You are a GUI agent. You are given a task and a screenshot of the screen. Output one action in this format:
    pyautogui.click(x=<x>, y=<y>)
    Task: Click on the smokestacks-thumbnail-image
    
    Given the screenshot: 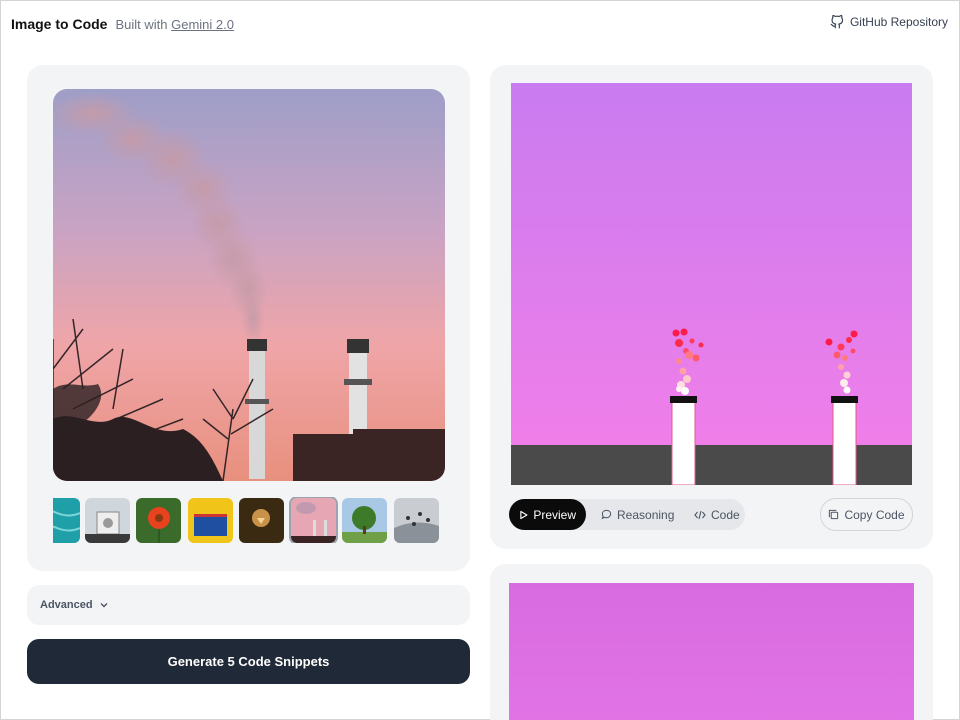 What is the action you would take?
    pyautogui.click(x=313, y=520)
    